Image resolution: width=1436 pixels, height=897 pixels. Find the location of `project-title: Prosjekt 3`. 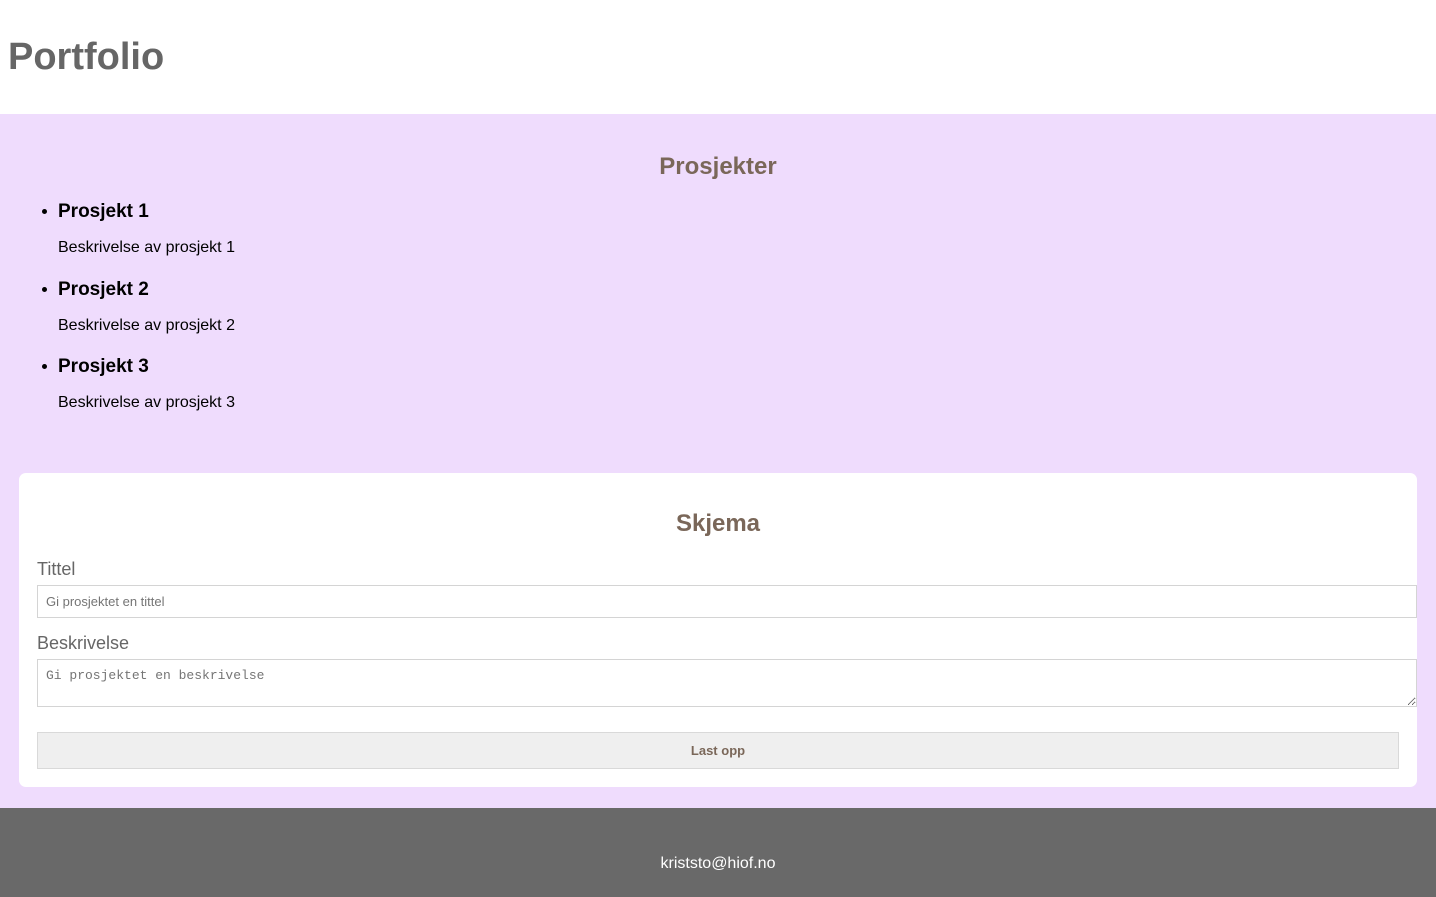

project-title: Prosjekt 3 is located at coordinates (103, 366).